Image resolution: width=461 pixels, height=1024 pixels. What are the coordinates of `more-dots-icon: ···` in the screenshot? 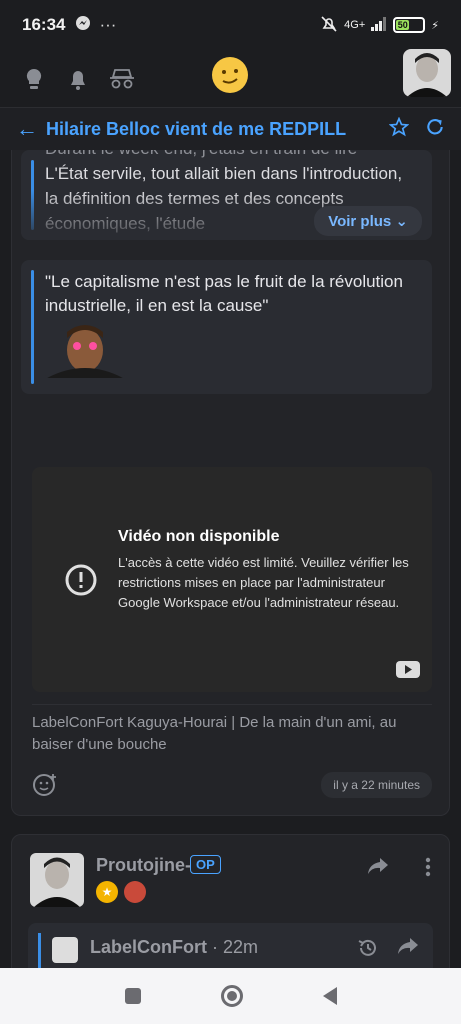 It's located at (108, 24).